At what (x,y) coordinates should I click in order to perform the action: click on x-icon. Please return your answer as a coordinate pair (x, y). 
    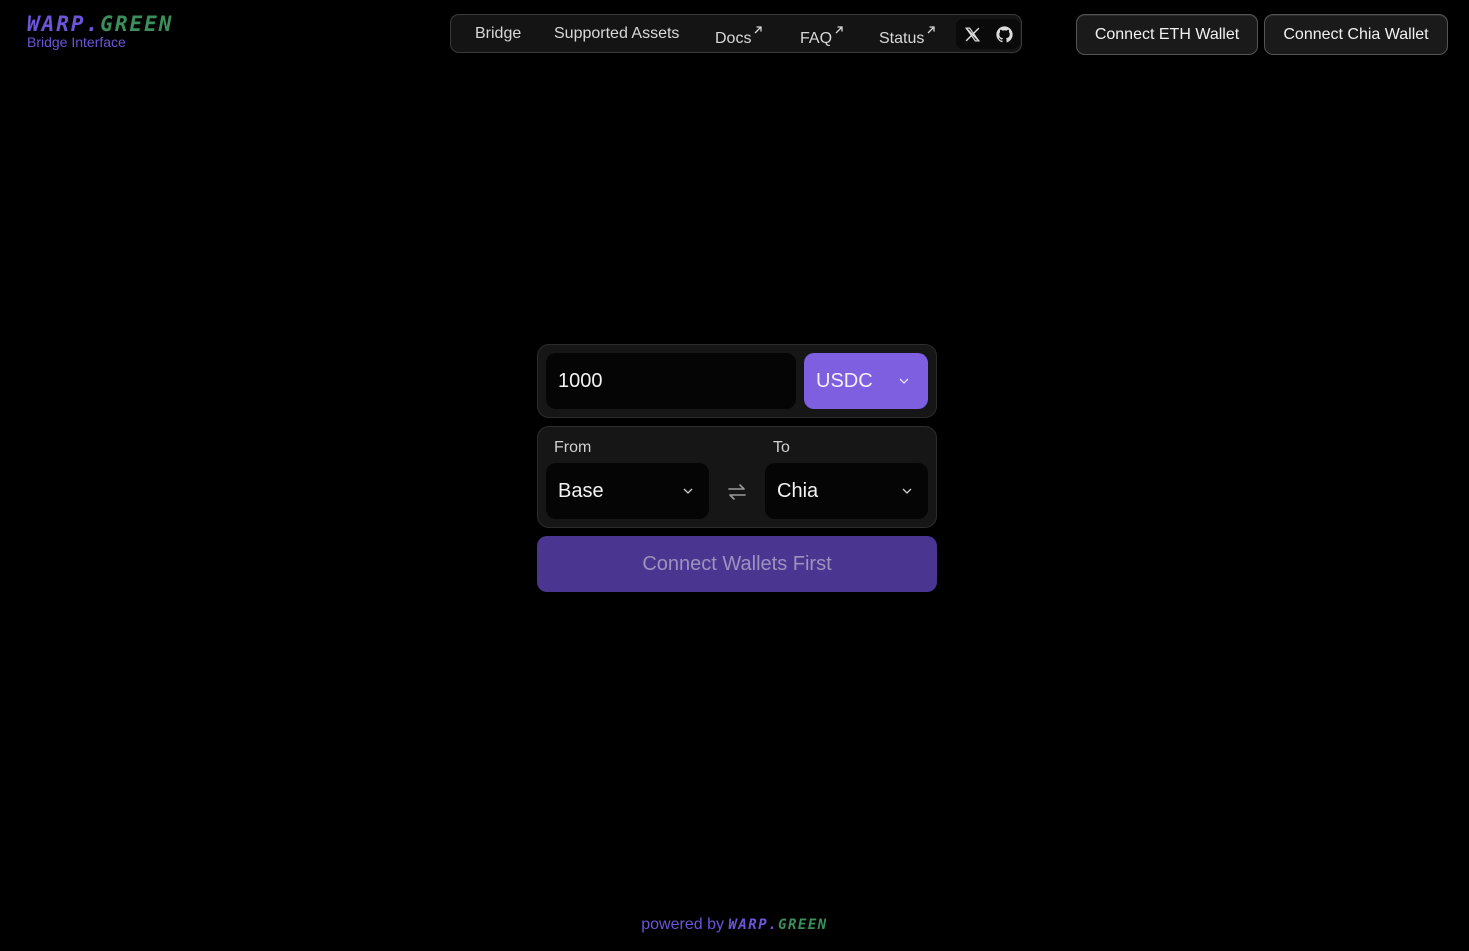
    Looking at the image, I should click on (972, 34).